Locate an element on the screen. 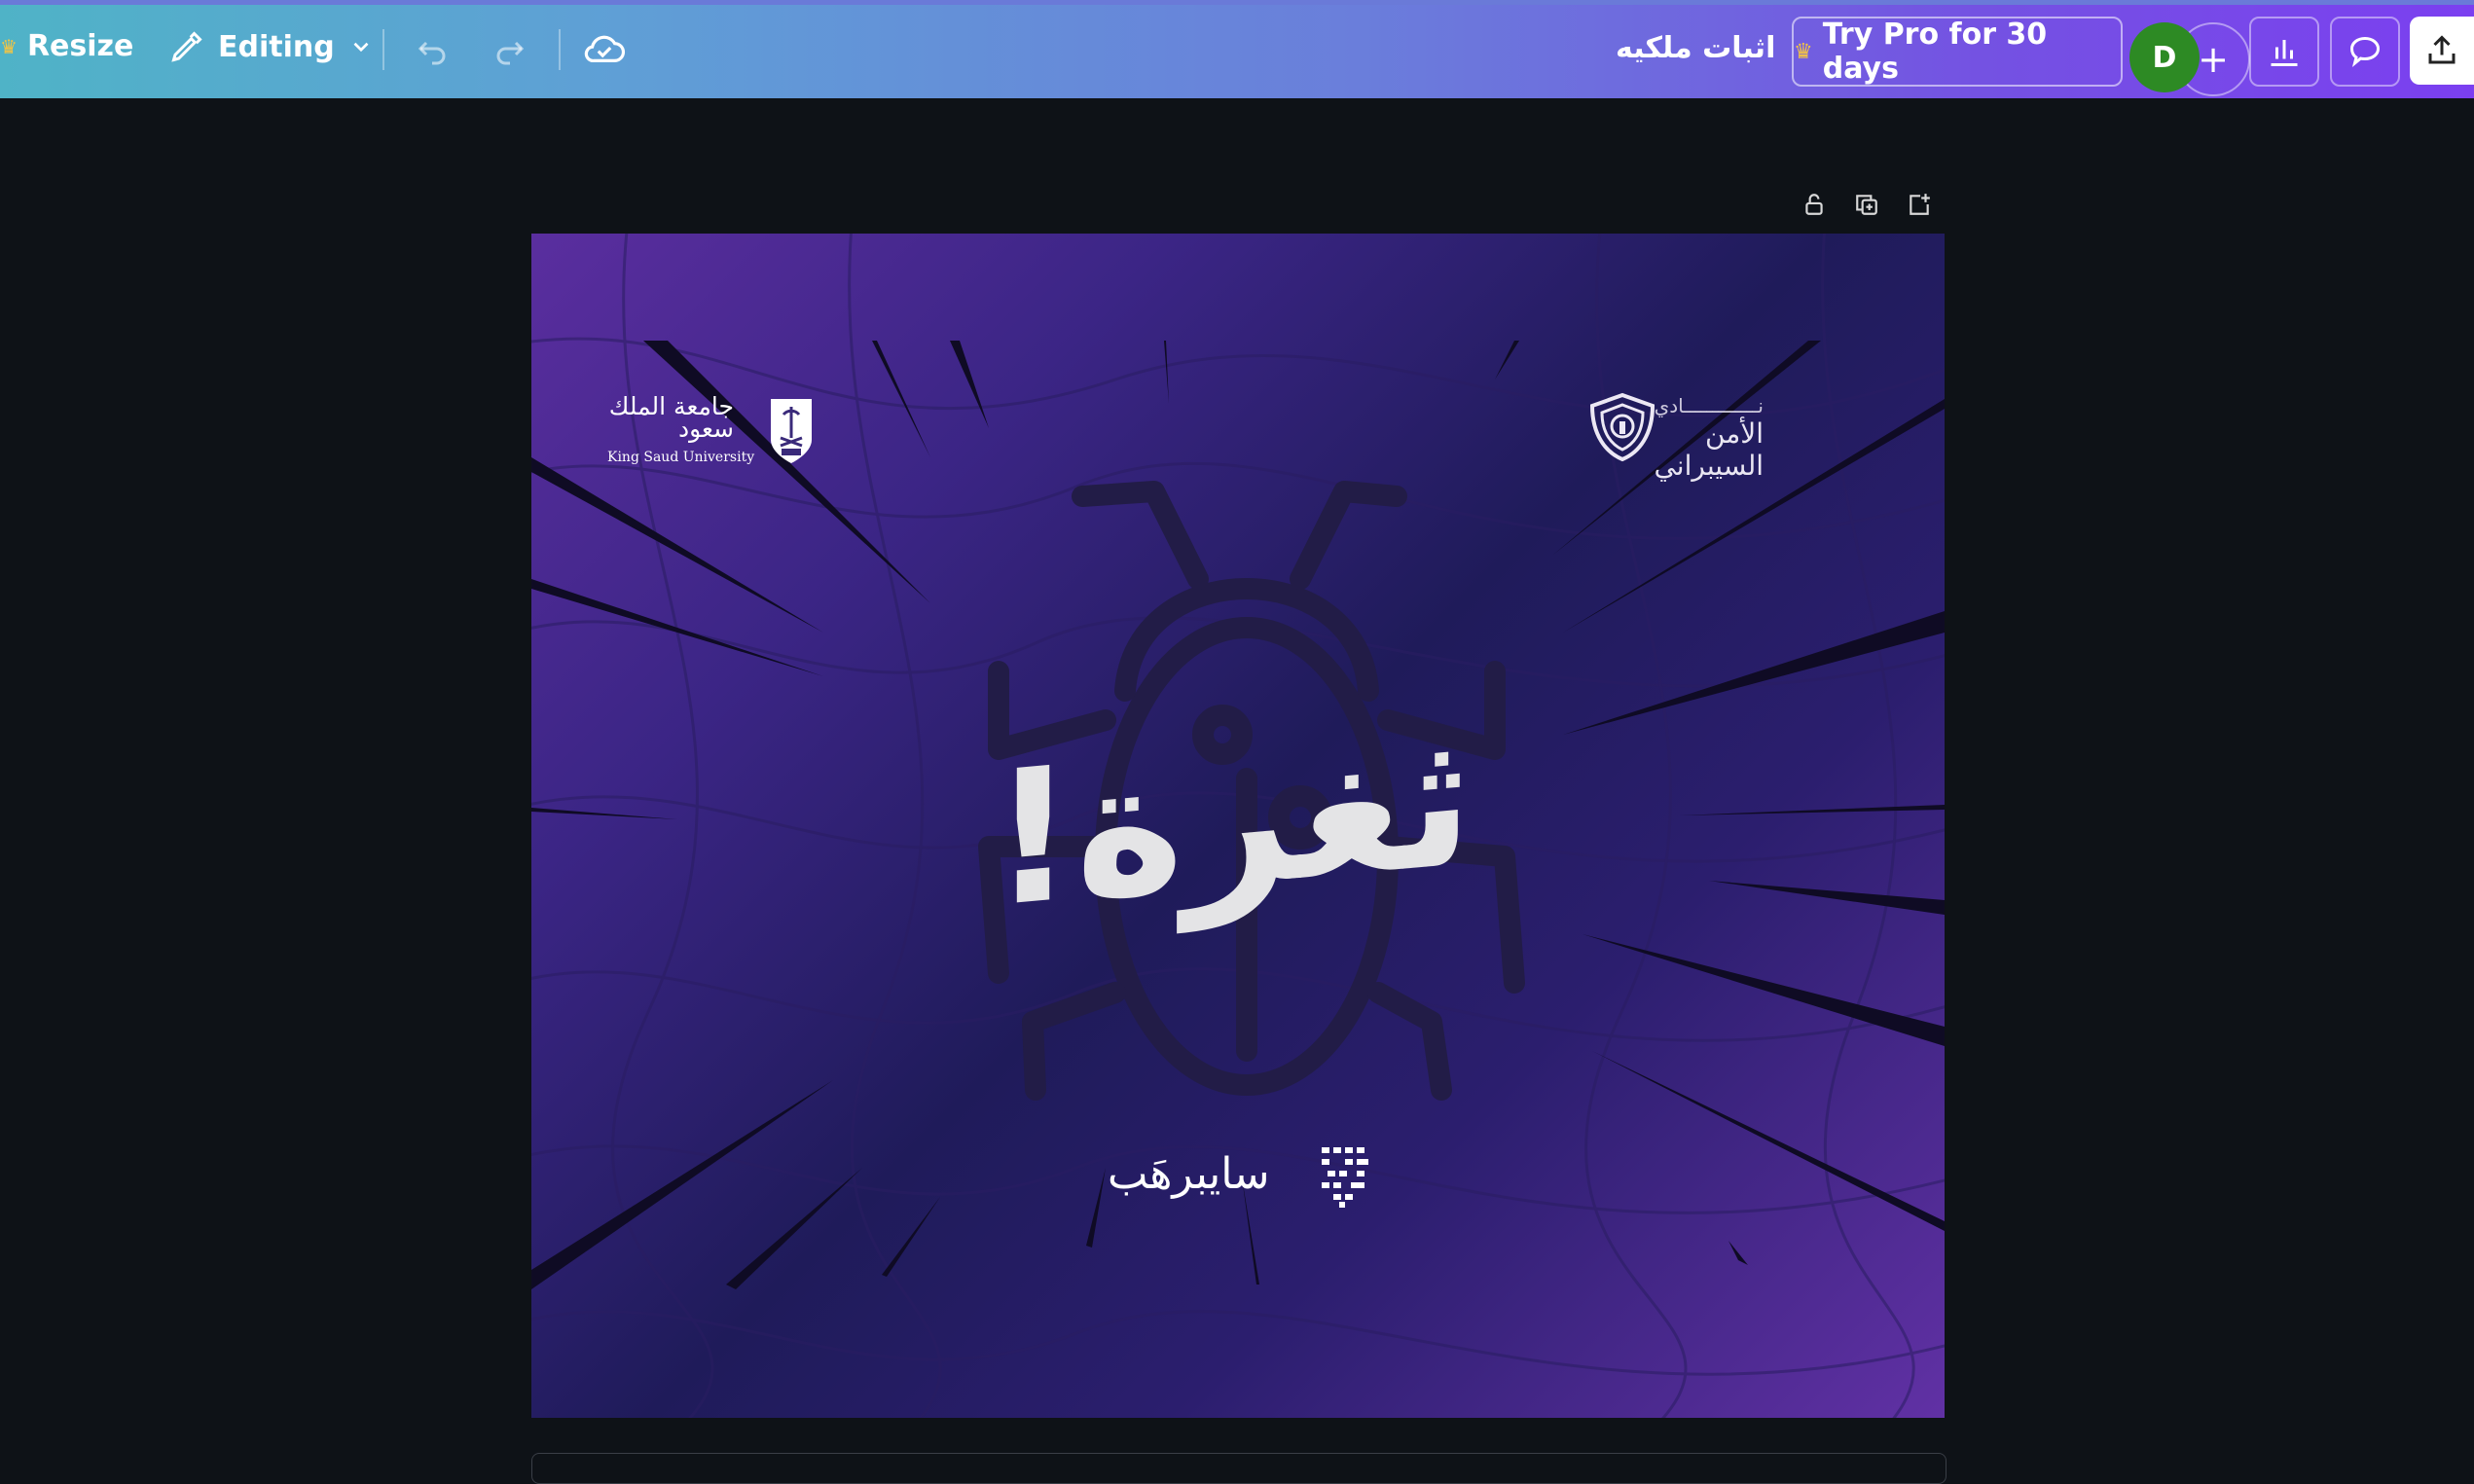 The height and width of the screenshot is (1484, 2474). try-pro-button: ♛ Try Pro for 30 days is located at coordinates (1958, 52).